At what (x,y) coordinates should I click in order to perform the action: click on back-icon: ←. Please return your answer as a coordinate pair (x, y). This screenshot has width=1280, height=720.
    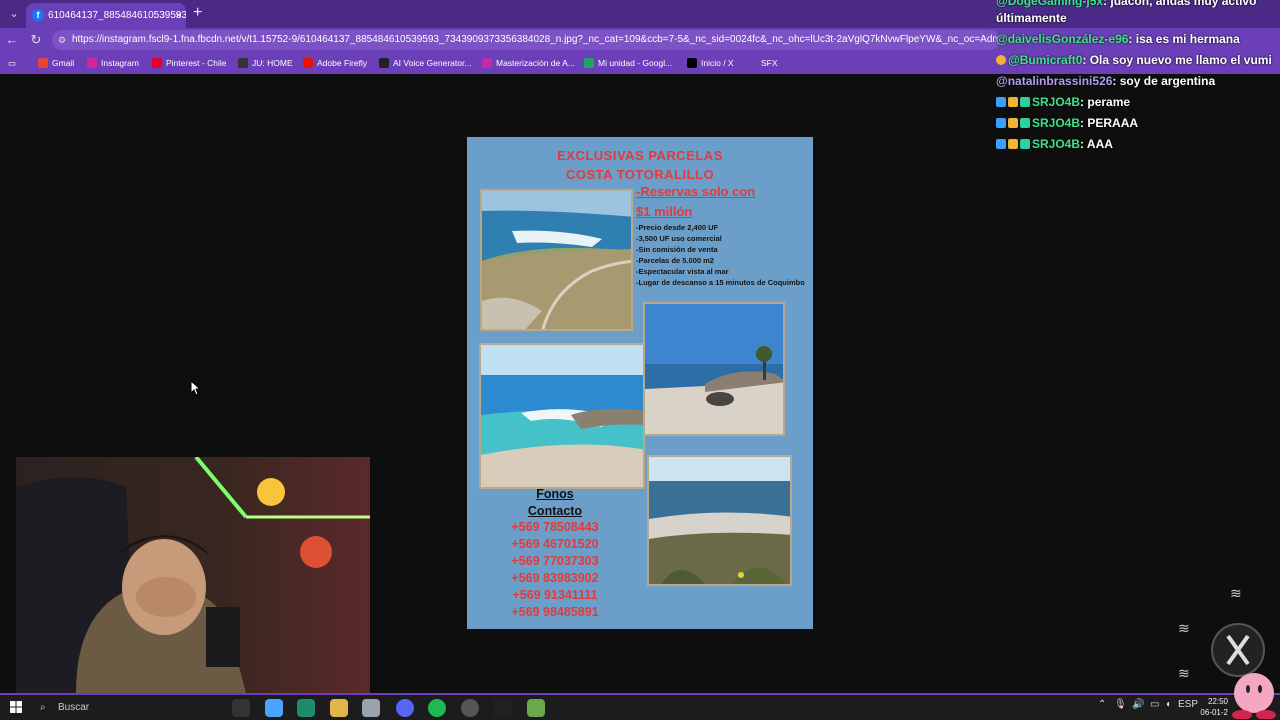
    Looking at the image, I should click on (12, 39).